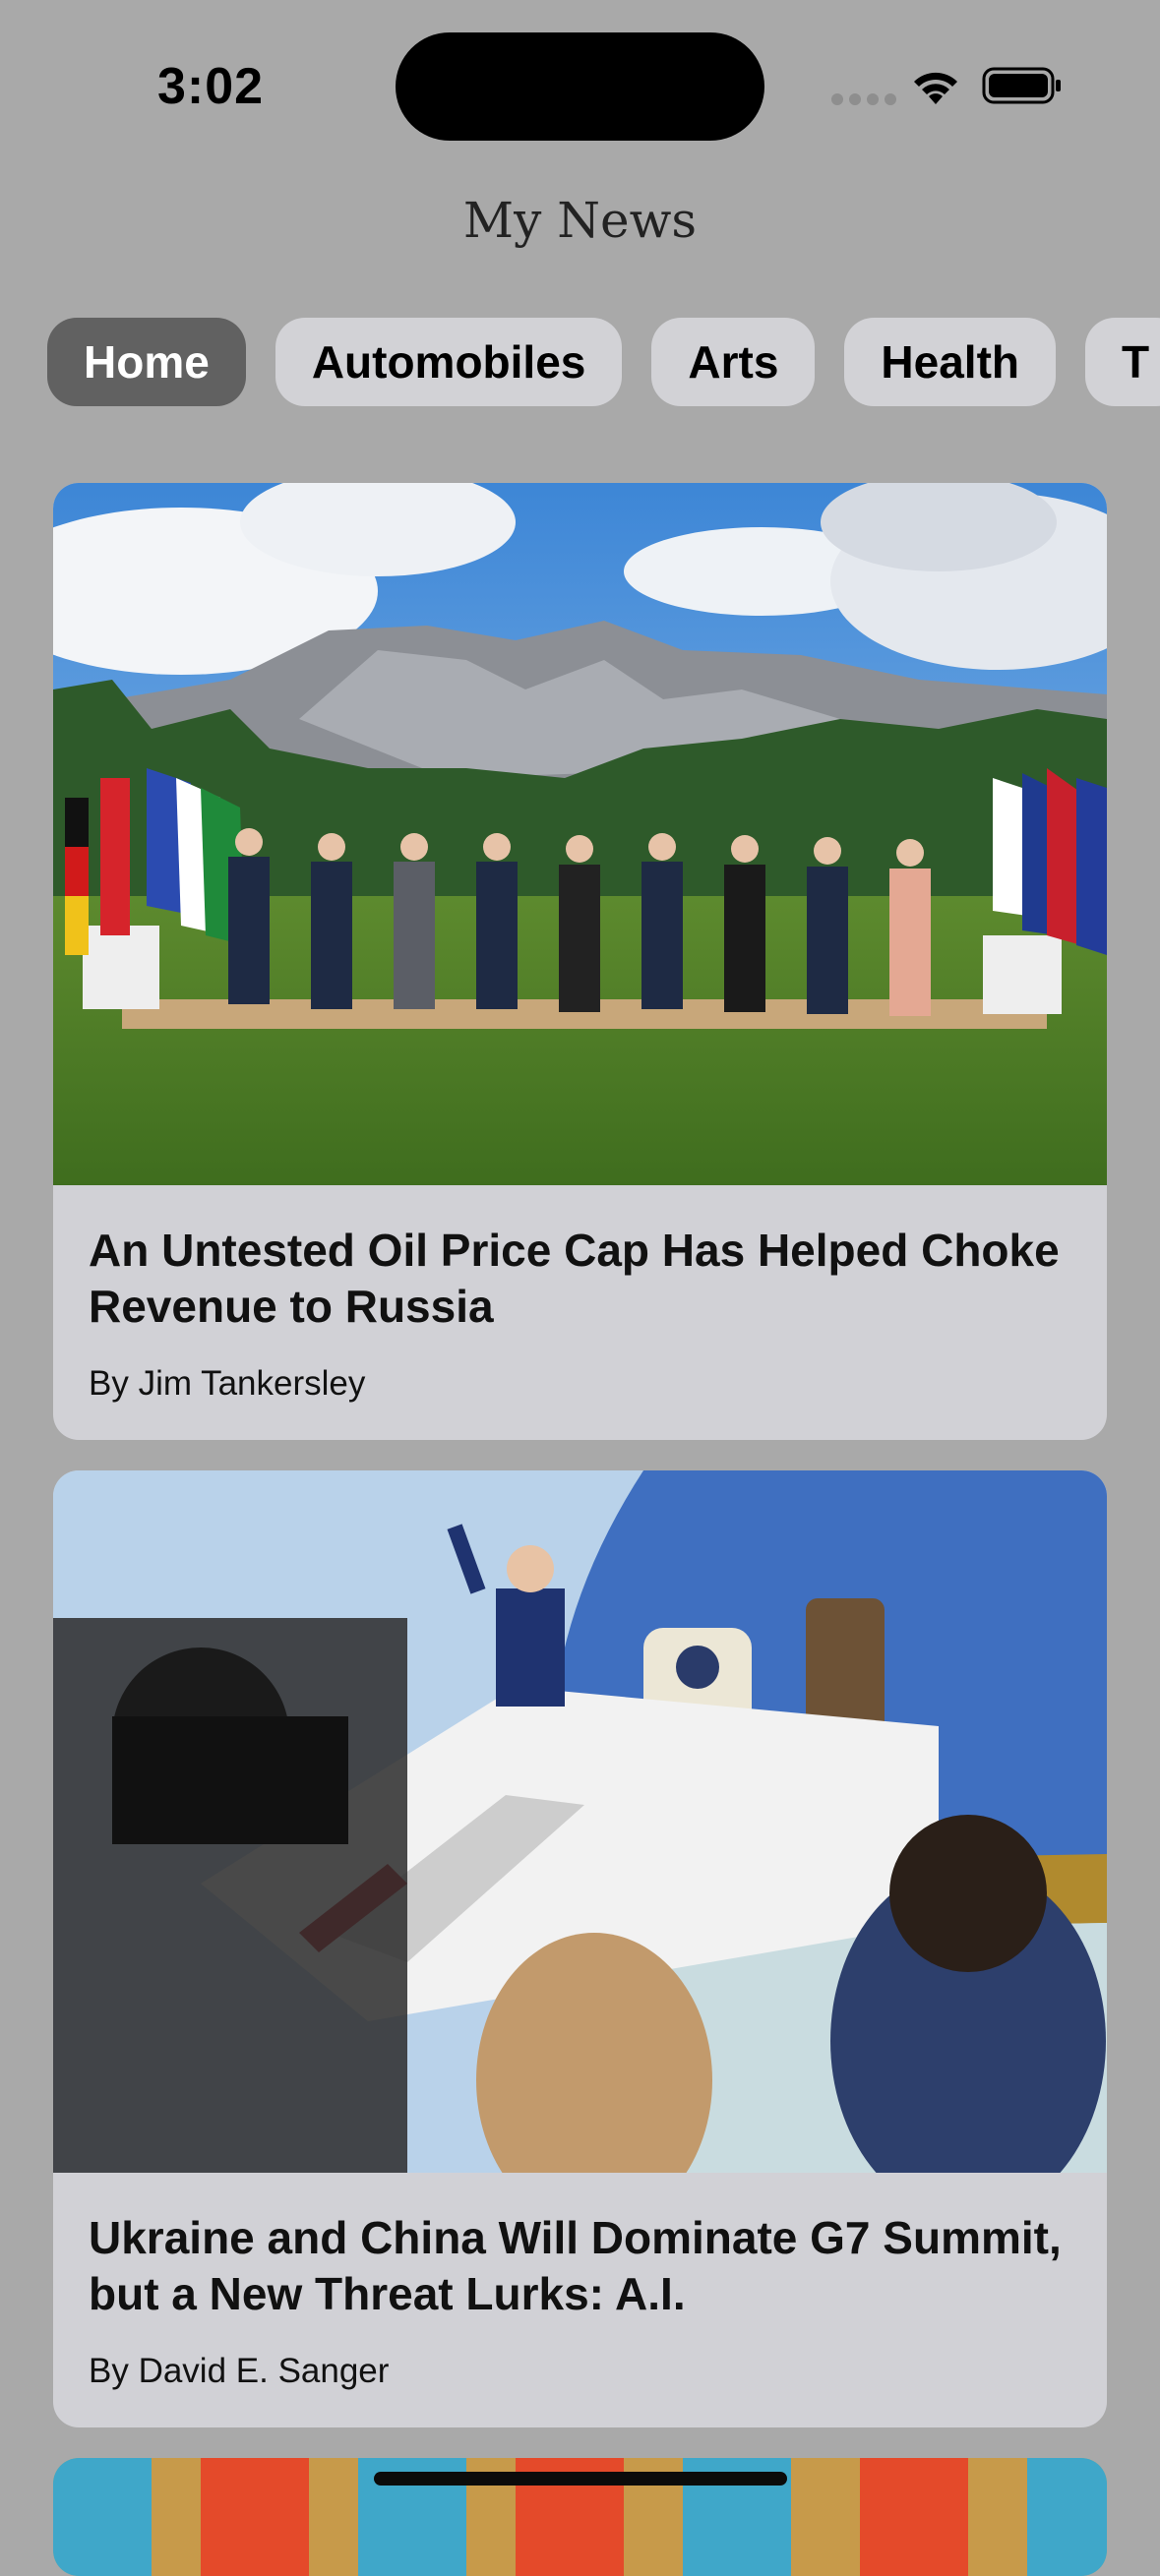  What do you see at coordinates (227, 1384) in the screenshot?
I see `article-byline: By Jim Tankersley` at bounding box center [227, 1384].